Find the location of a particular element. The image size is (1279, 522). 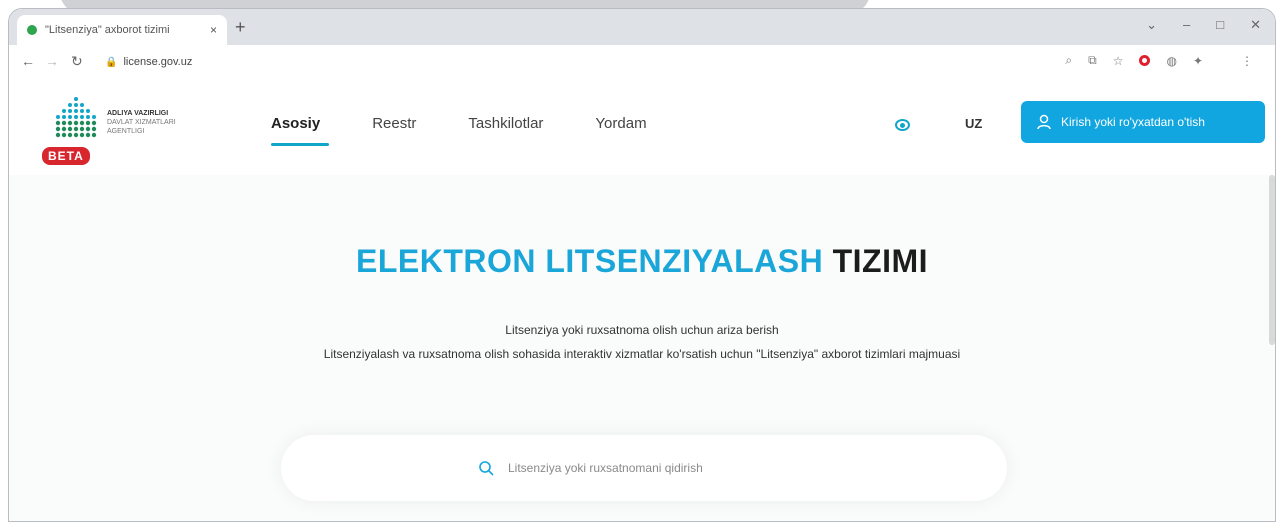

search-box is located at coordinates (644, 468).